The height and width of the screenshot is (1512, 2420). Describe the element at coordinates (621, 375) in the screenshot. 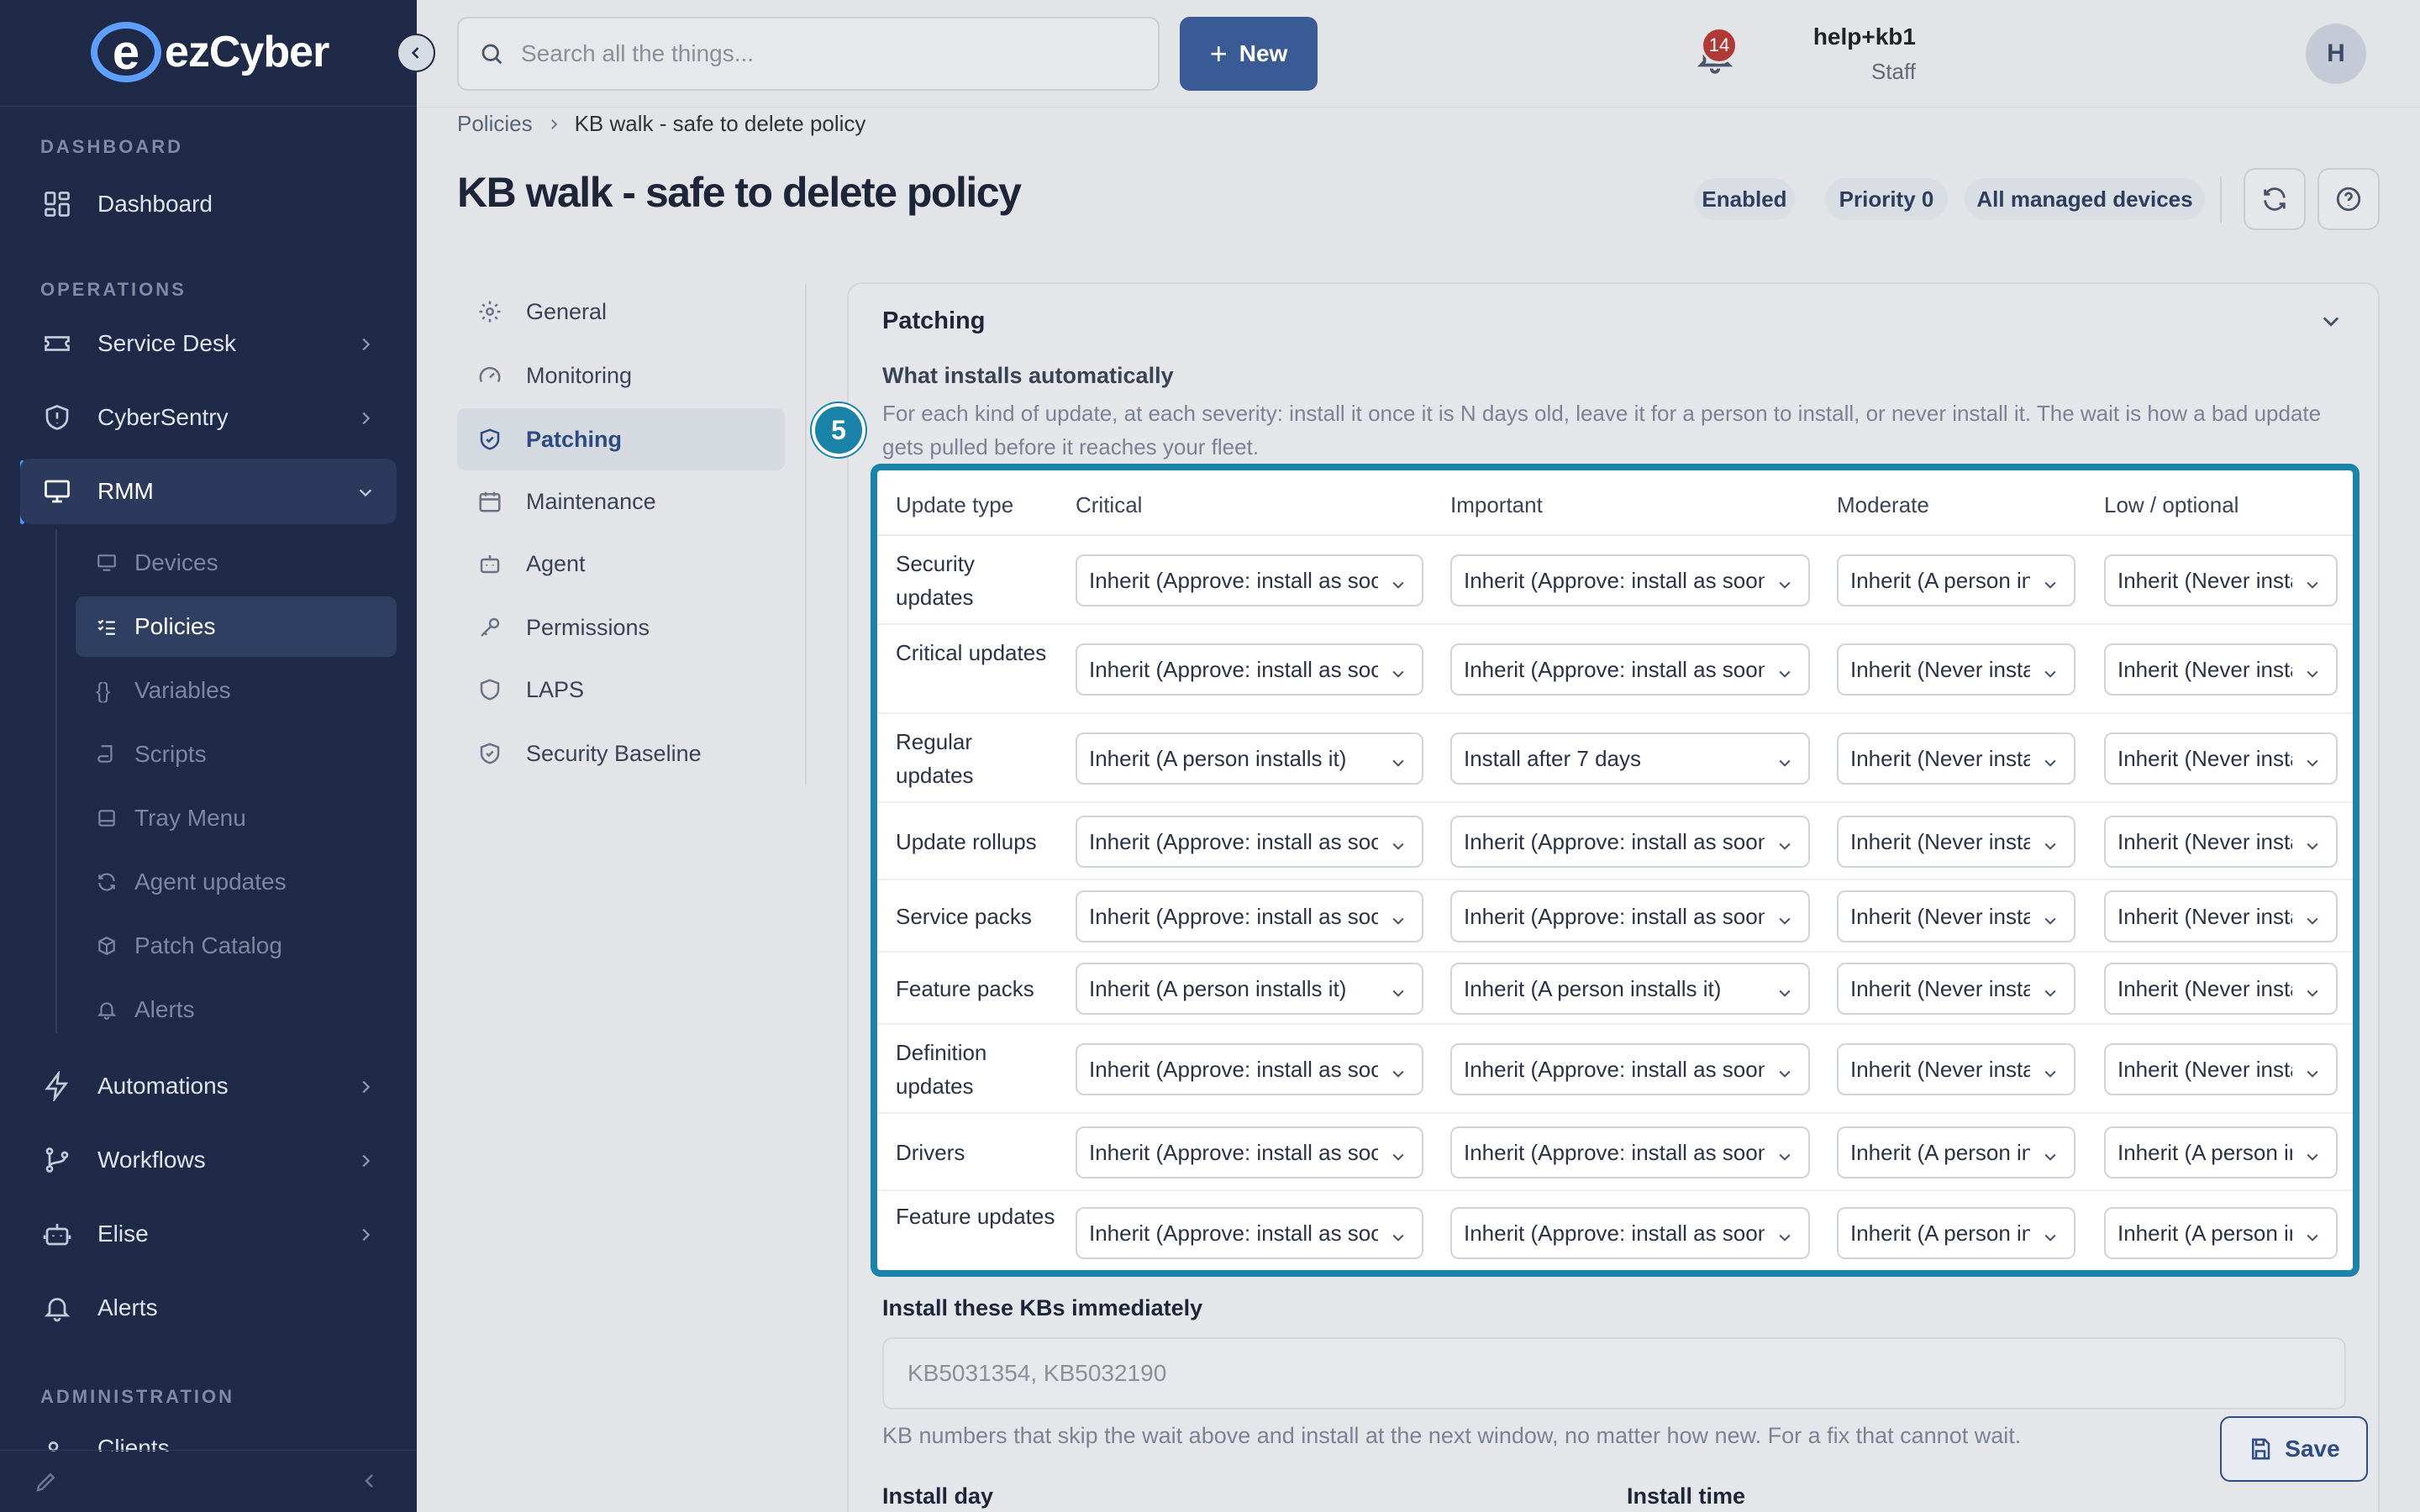

I see `settings-nav-monitoring: Monitoring` at that location.